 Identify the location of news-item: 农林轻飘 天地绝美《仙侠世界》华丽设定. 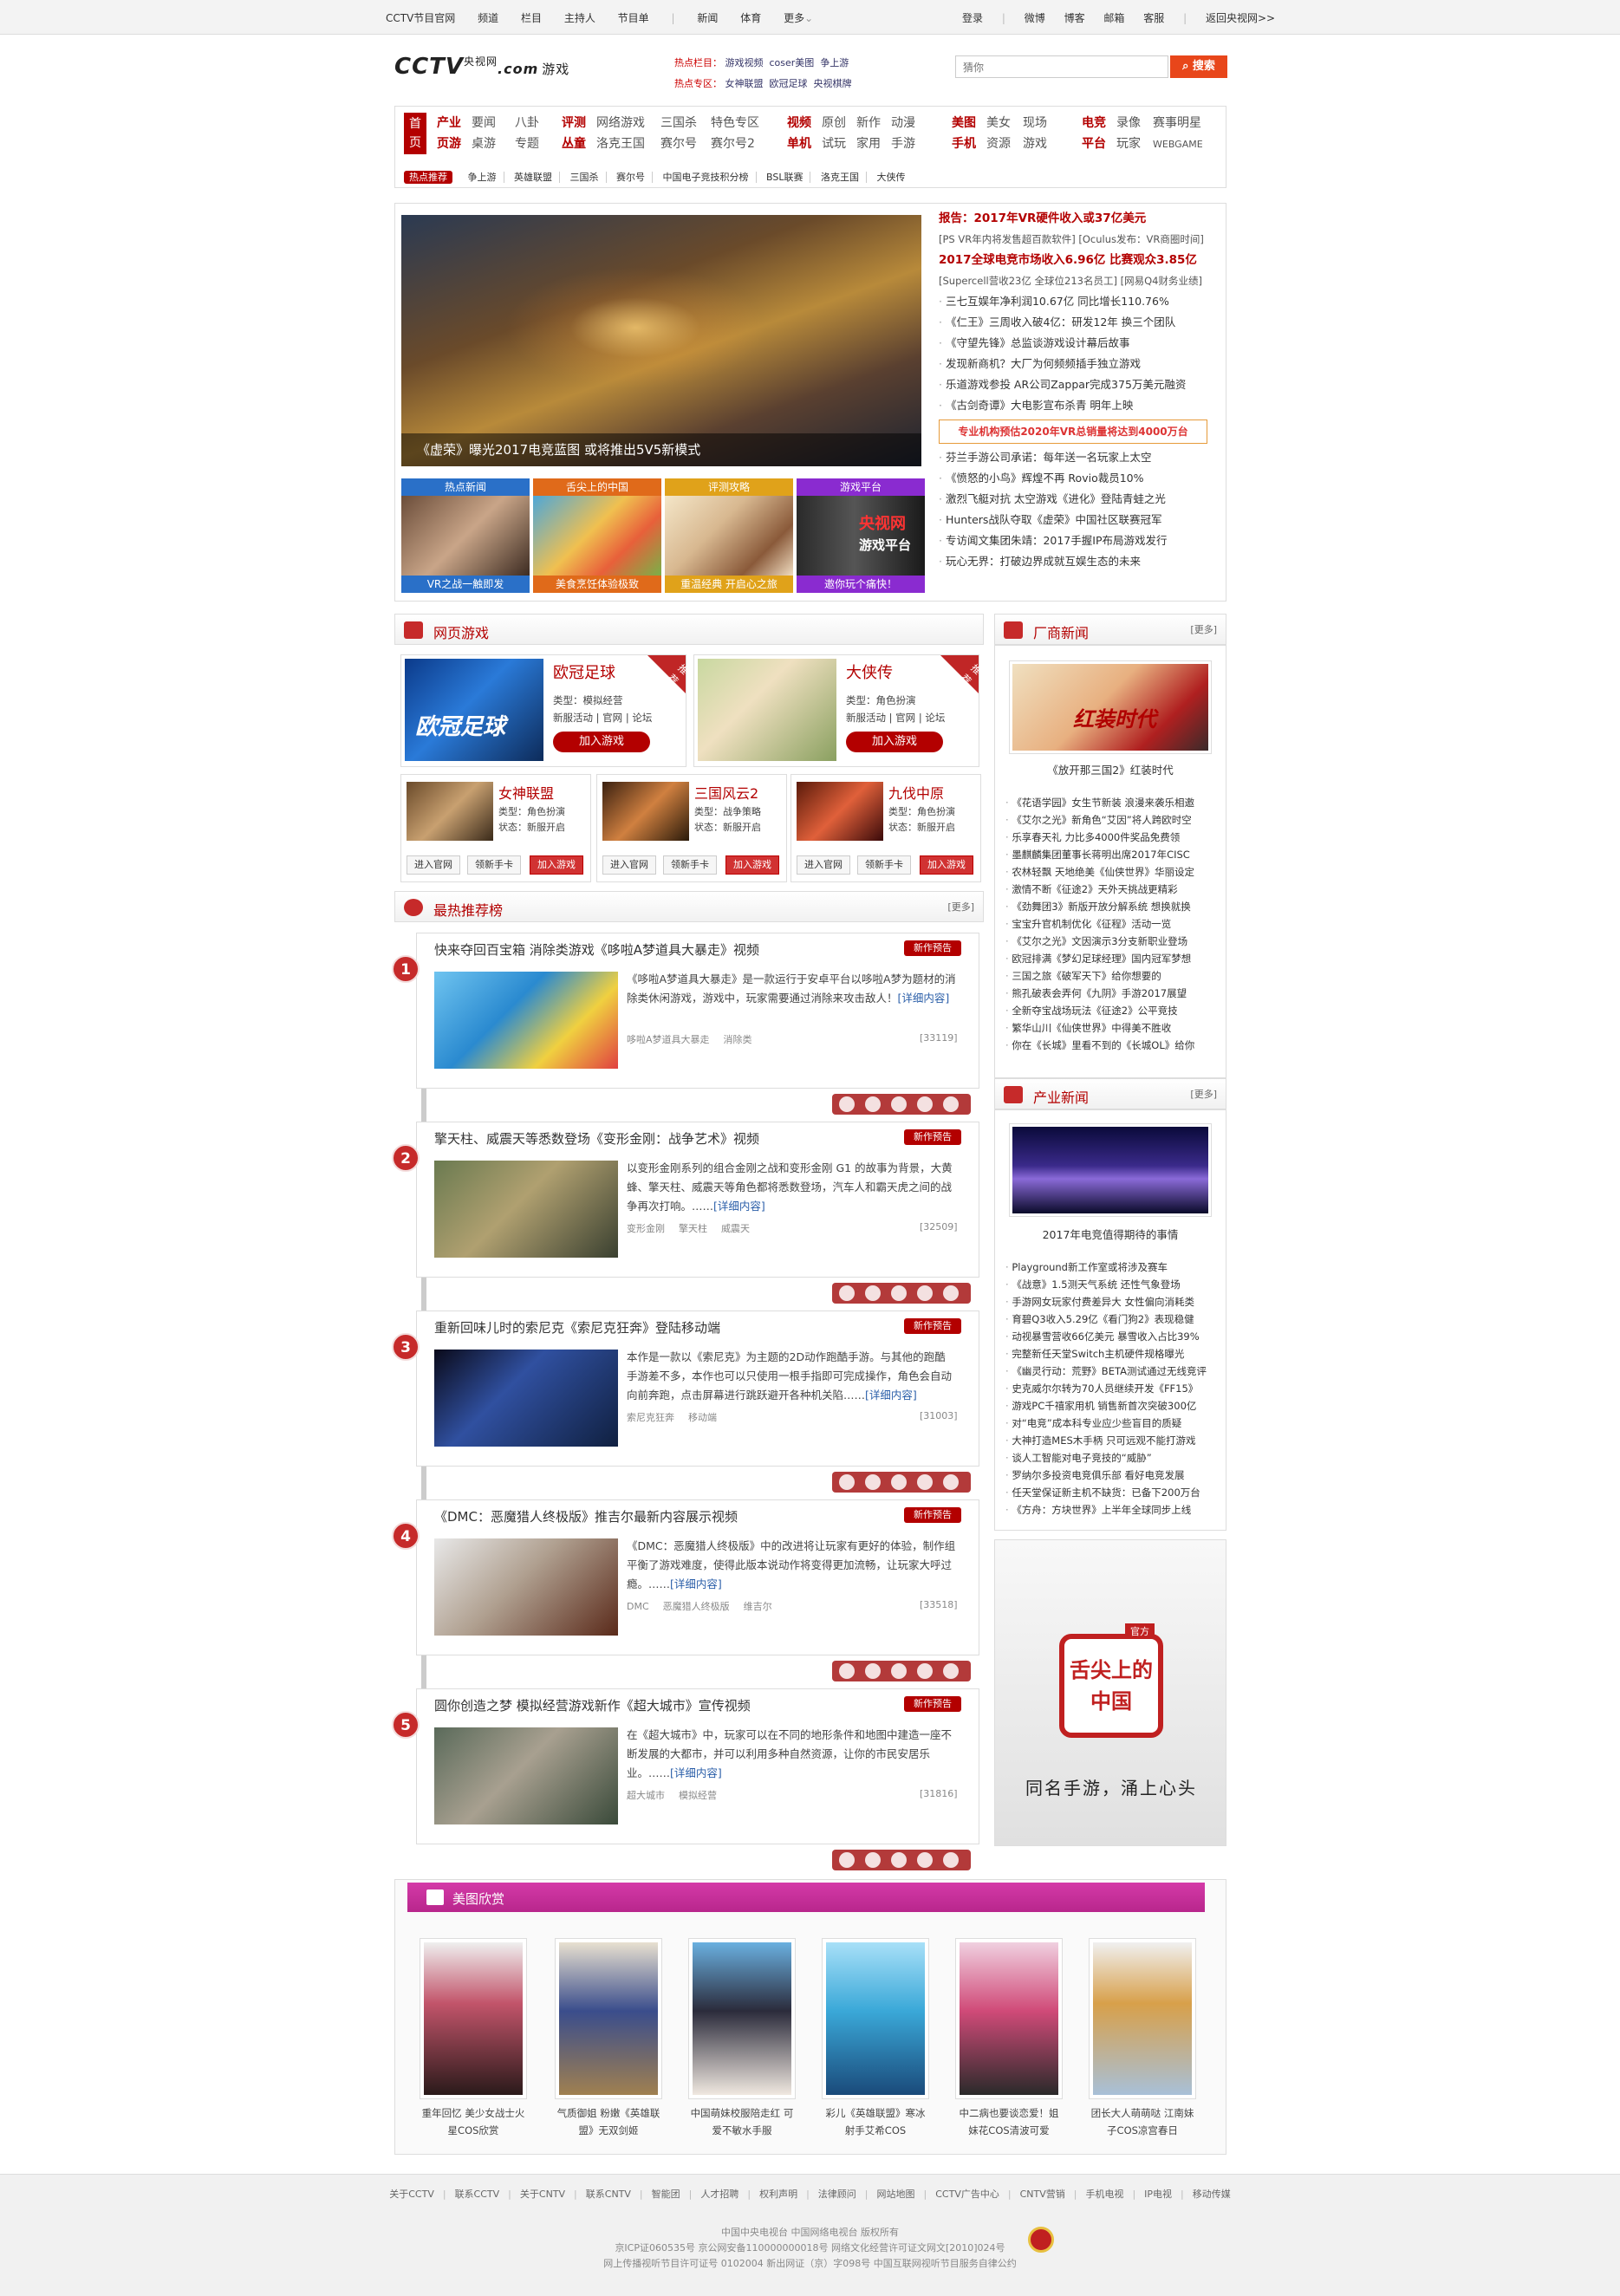
(1113, 872).